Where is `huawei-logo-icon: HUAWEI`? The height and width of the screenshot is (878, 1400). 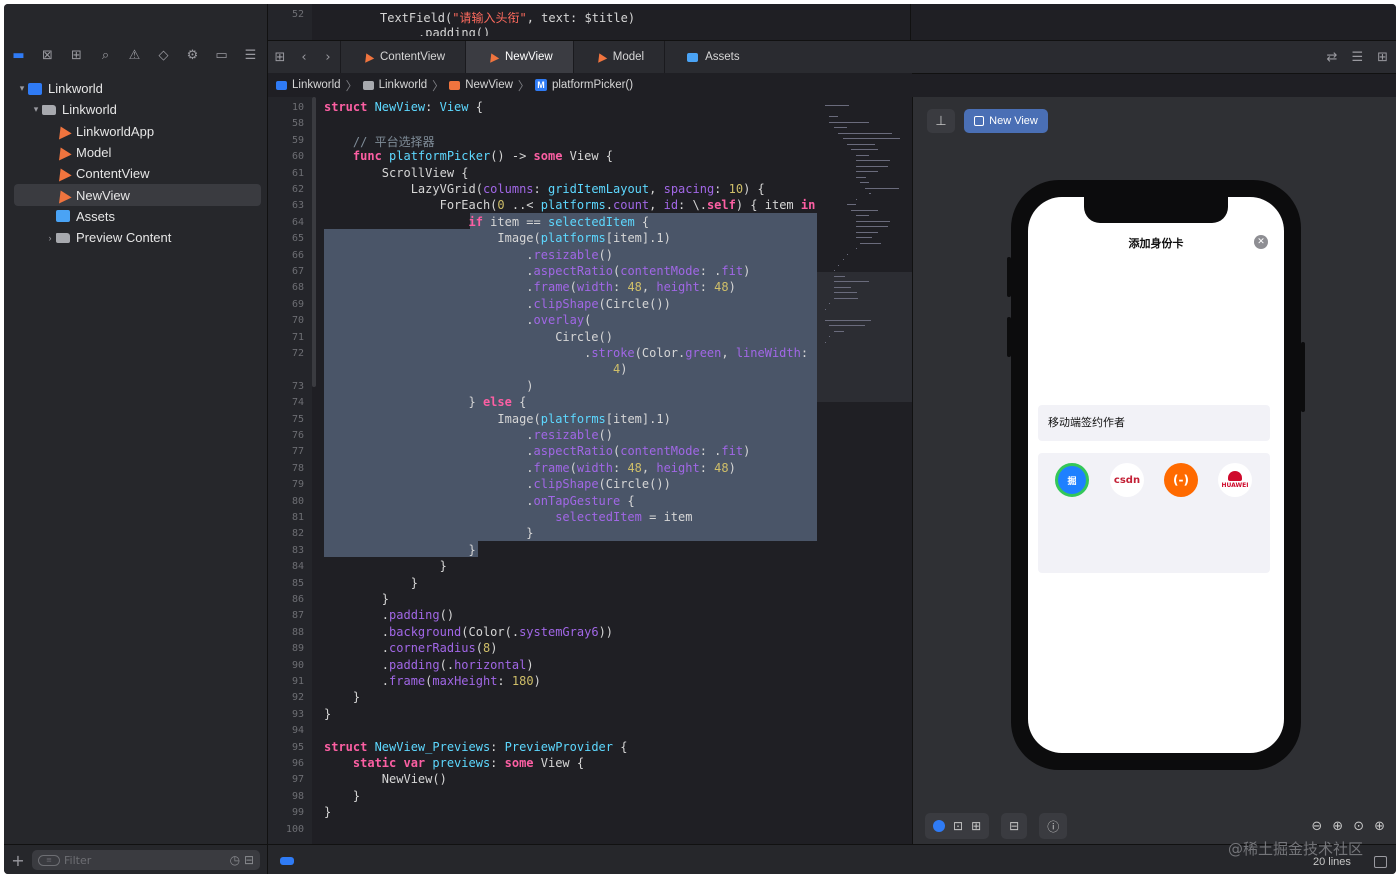 huawei-logo-icon: HUAWEI is located at coordinates (1235, 480).